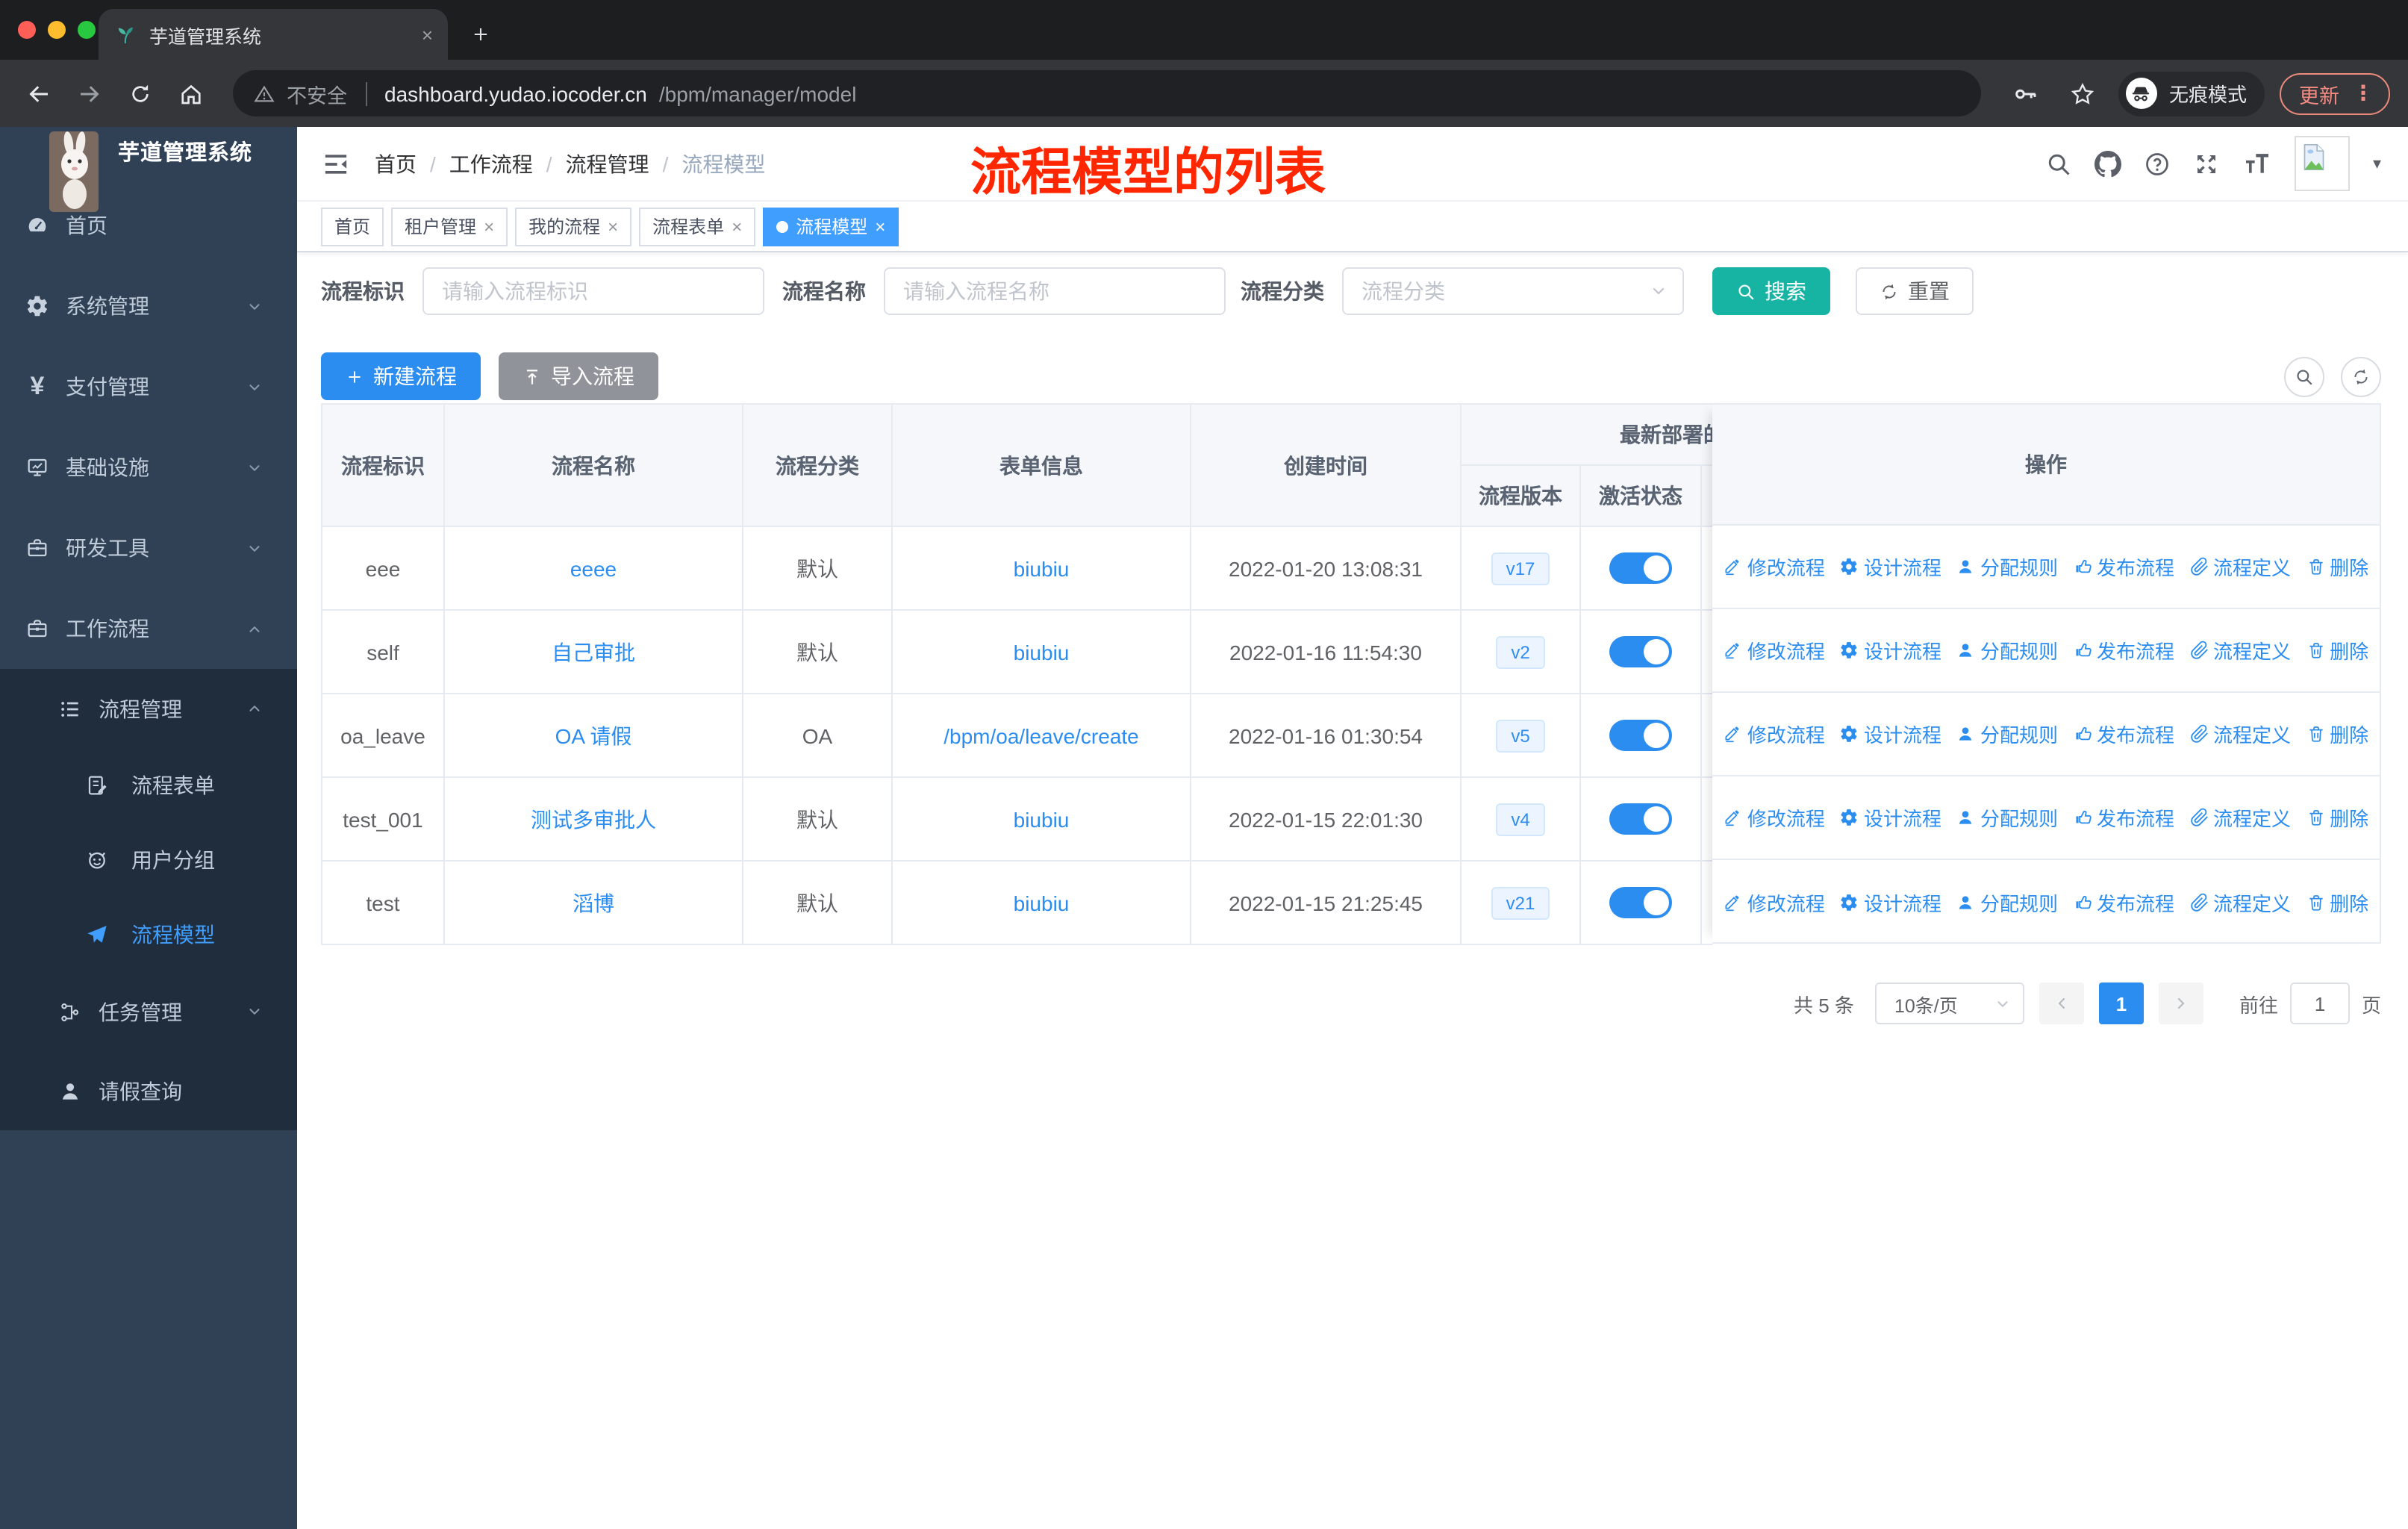  I want to click on sidebar-collapse-icon, so click(336, 163).